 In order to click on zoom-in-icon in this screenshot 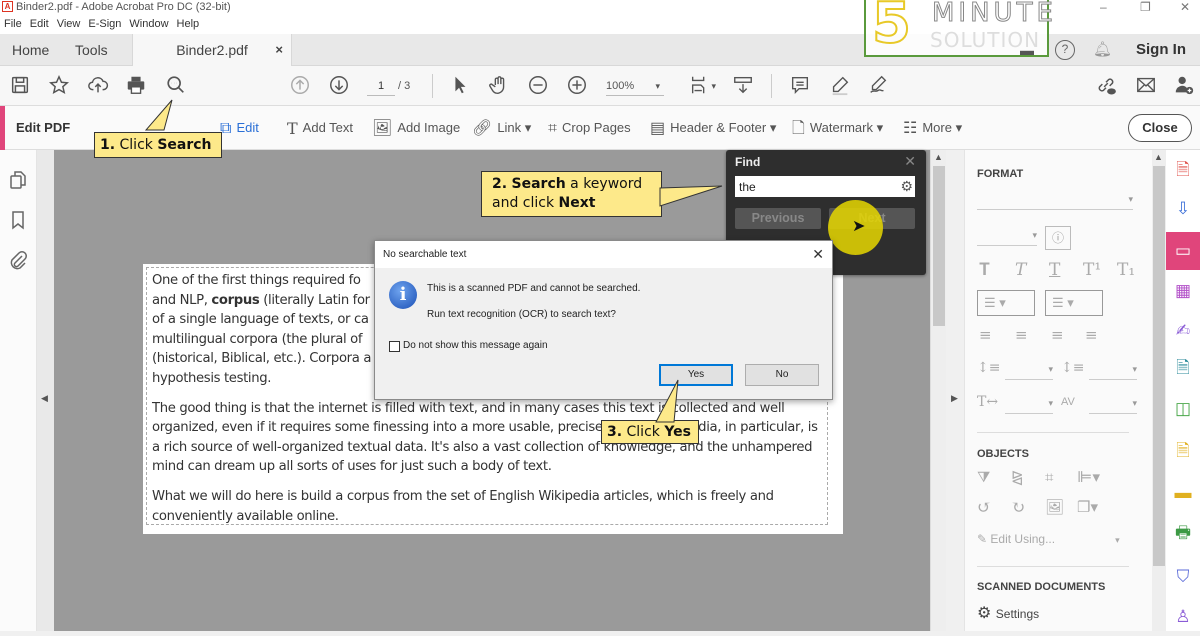, I will do `click(577, 86)`.